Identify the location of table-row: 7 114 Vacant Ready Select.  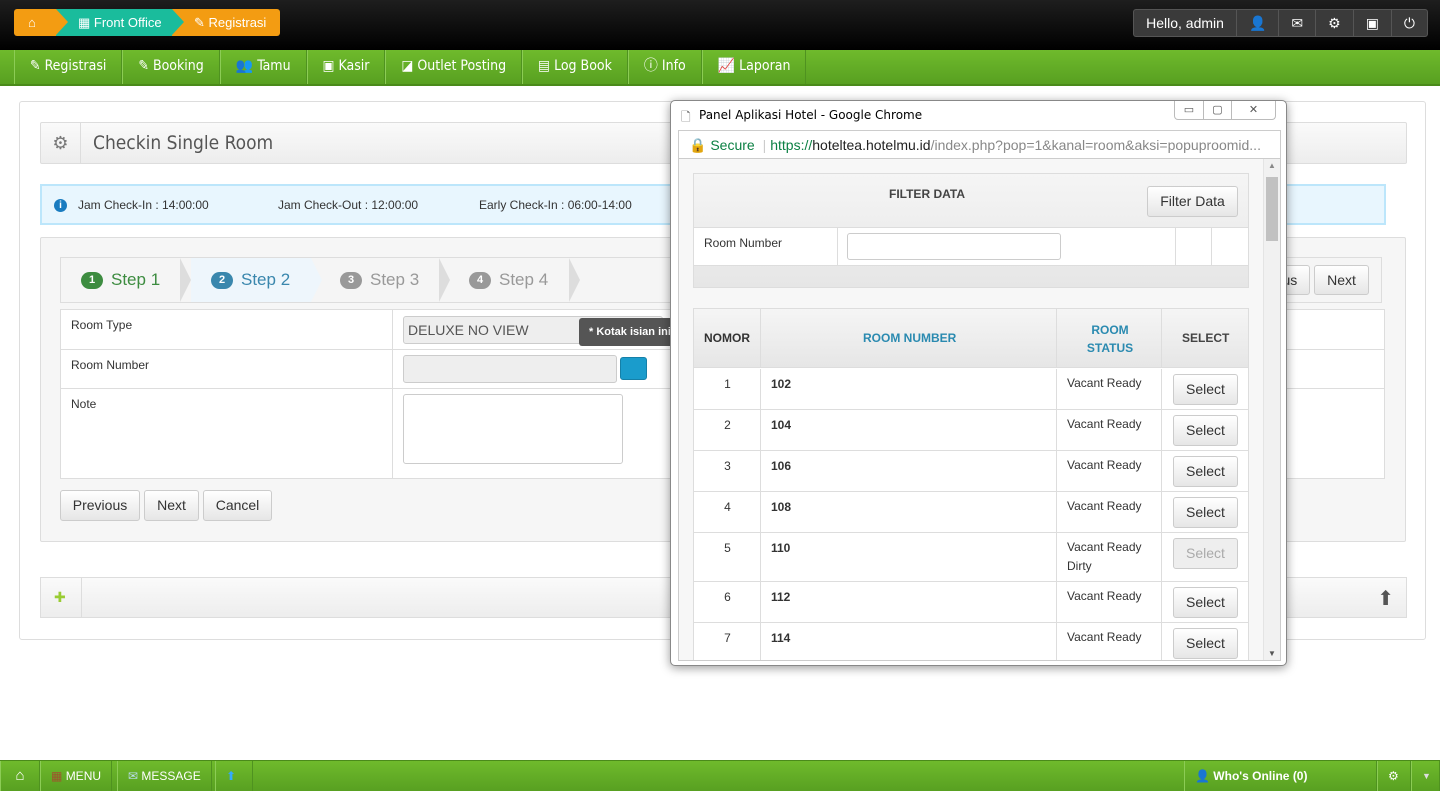
(971, 641).